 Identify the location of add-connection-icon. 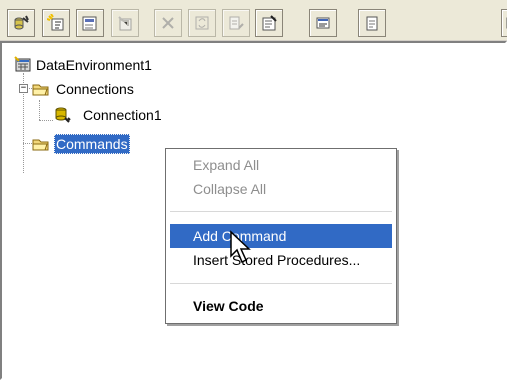
(21, 22).